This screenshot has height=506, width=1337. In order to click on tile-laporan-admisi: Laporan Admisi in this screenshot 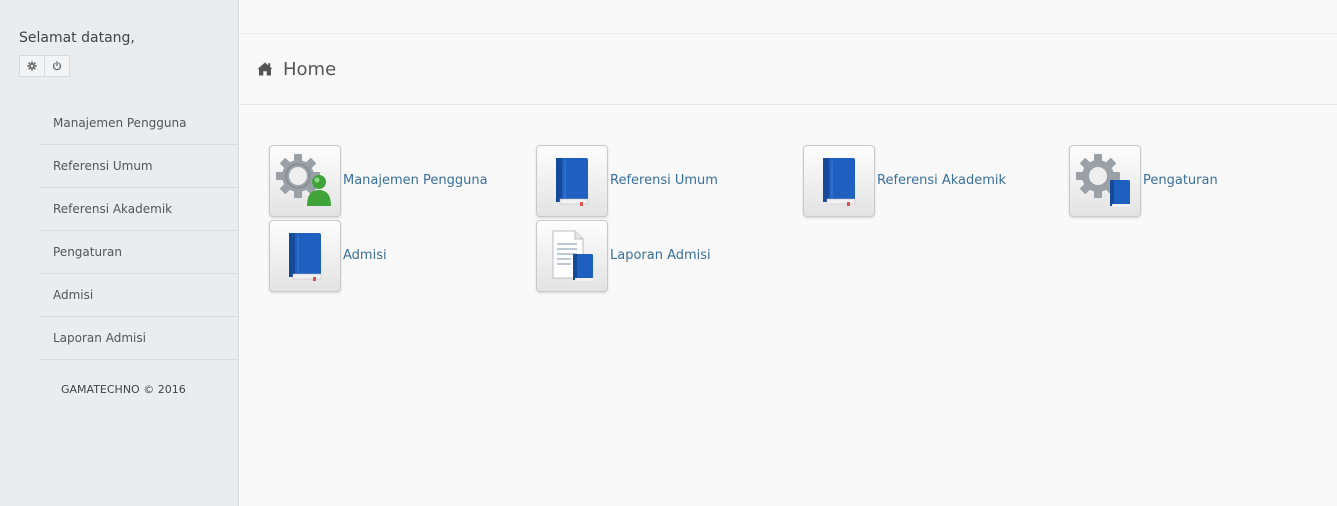, I will do `click(669, 255)`.